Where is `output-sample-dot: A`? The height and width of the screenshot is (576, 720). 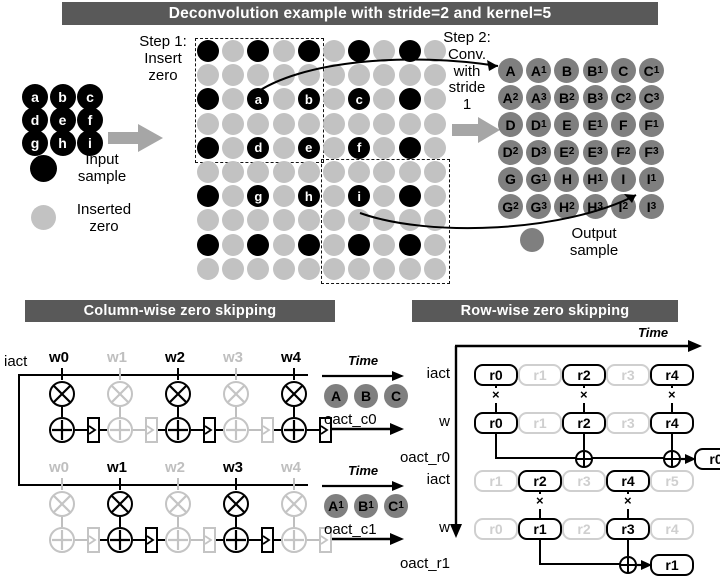
output-sample-dot: A is located at coordinates (336, 396).